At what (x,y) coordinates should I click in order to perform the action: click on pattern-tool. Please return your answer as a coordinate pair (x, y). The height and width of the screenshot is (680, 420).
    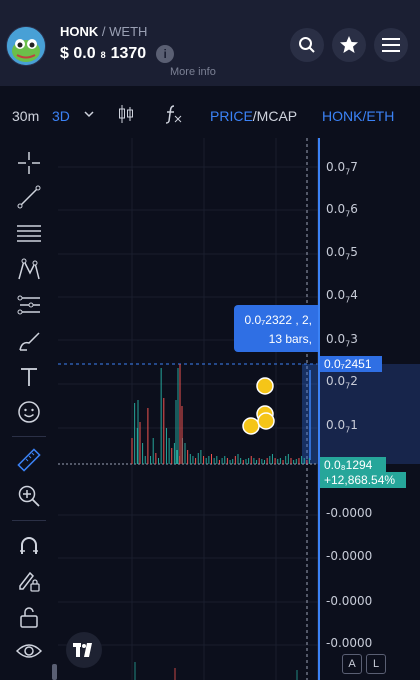
    Looking at the image, I should click on (29, 269).